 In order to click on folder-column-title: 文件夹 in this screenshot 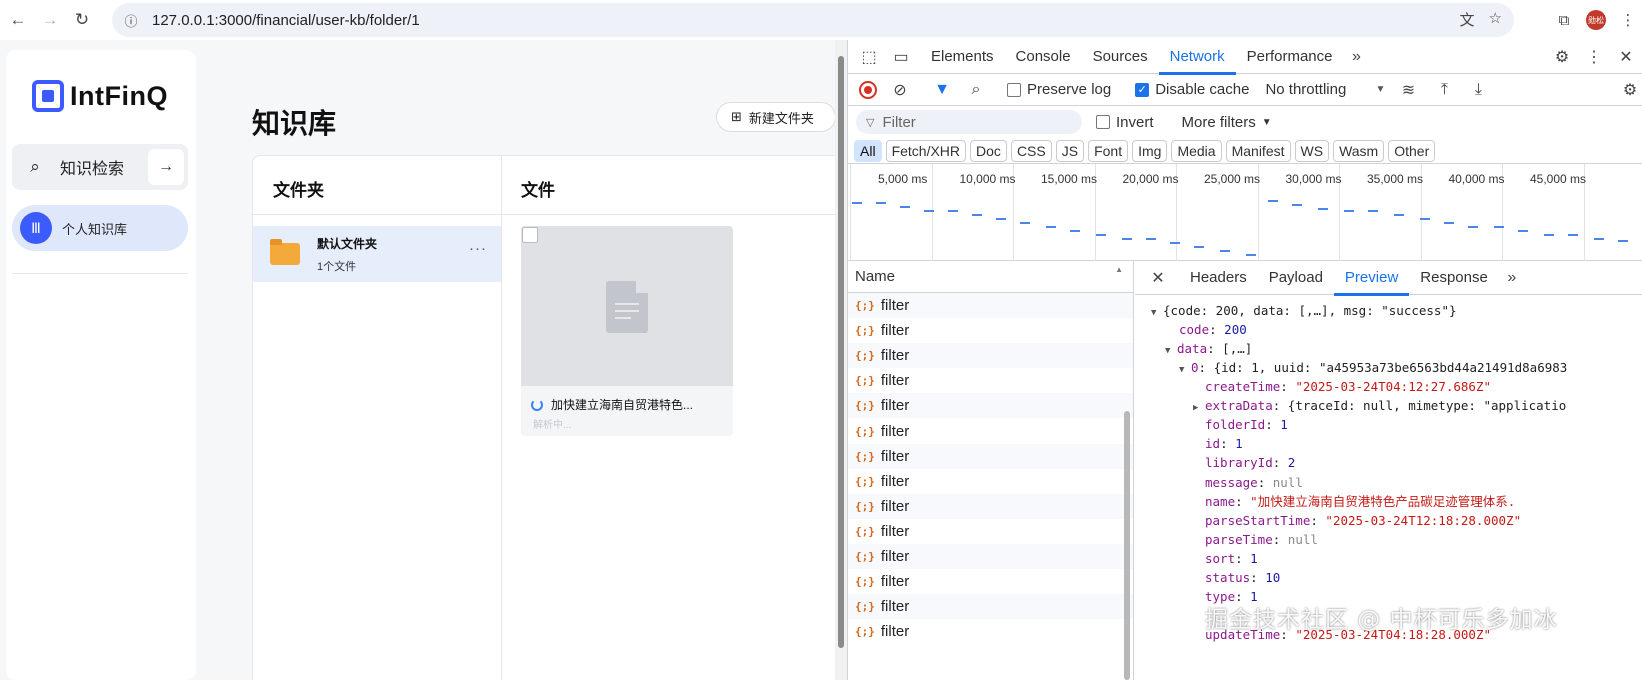, I will do `click(298, 190)`.